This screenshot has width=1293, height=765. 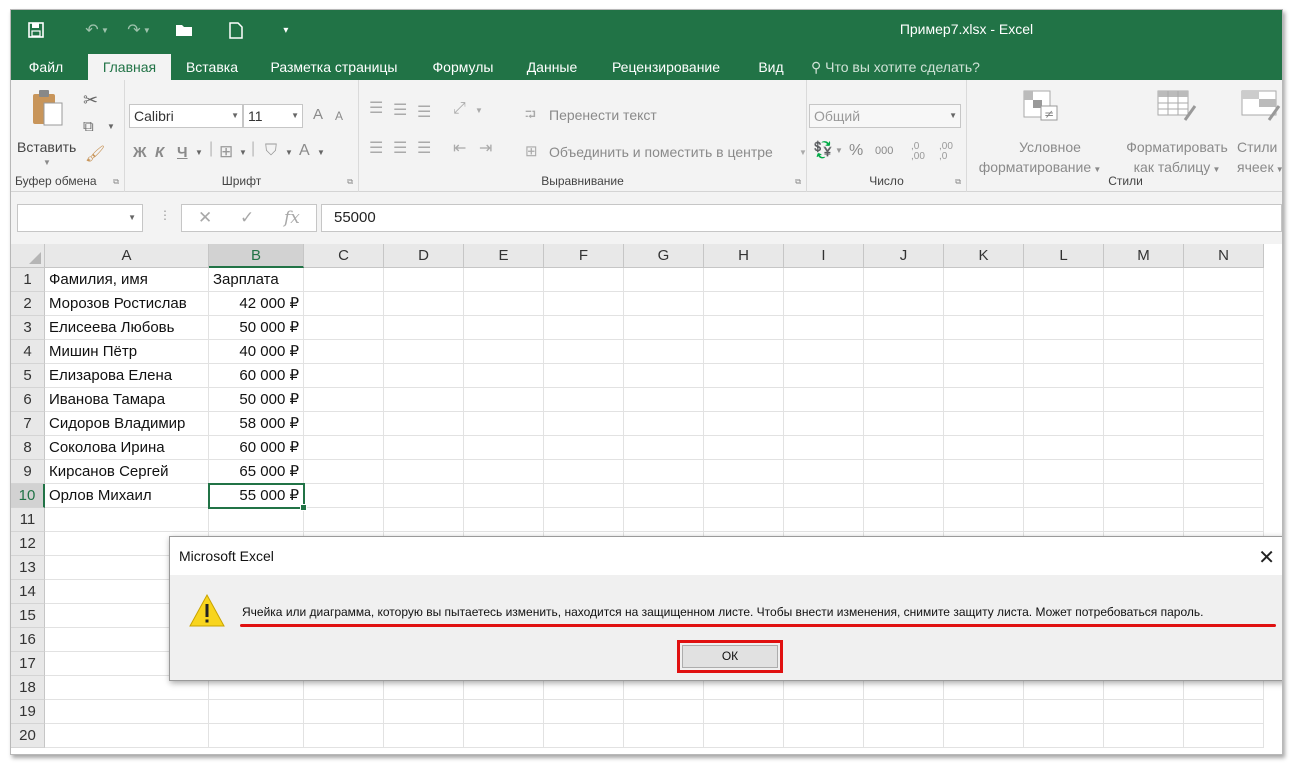 What do you see at coordinates (824, 736) in the screenshot?
I see `cell-i20` at bounding box center [824, 736].